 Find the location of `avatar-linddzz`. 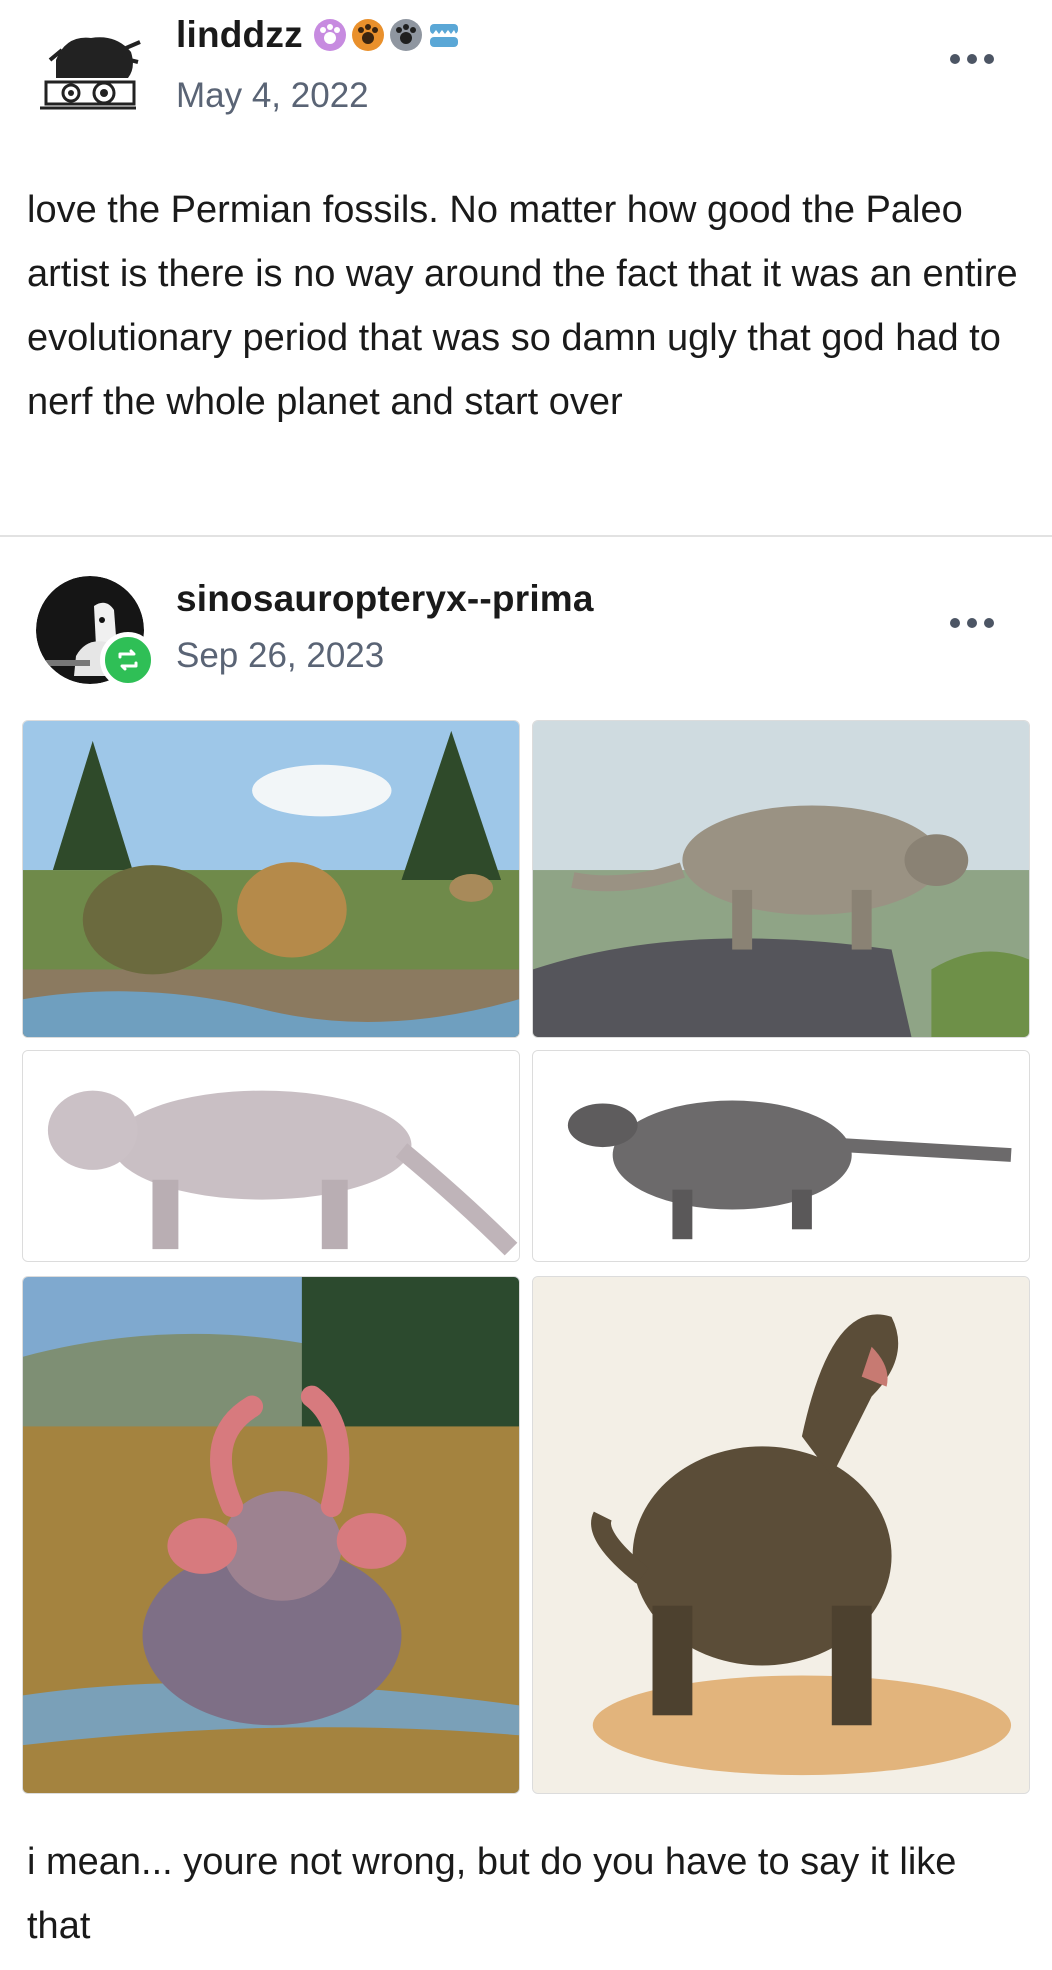

avatar-linddzz is located at coordinates (90, 74).